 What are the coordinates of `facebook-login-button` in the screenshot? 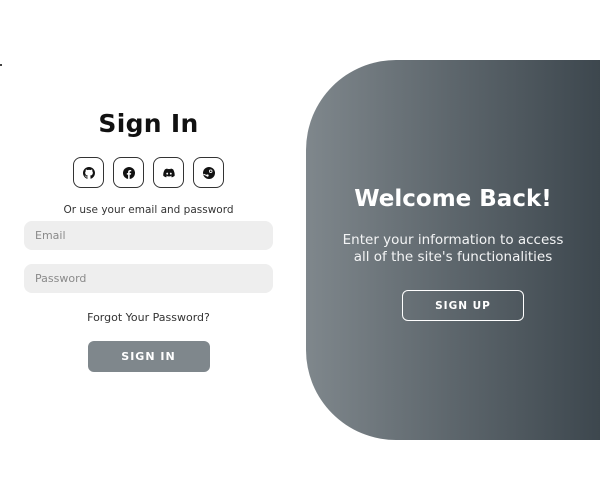 It's located at (128, 172).